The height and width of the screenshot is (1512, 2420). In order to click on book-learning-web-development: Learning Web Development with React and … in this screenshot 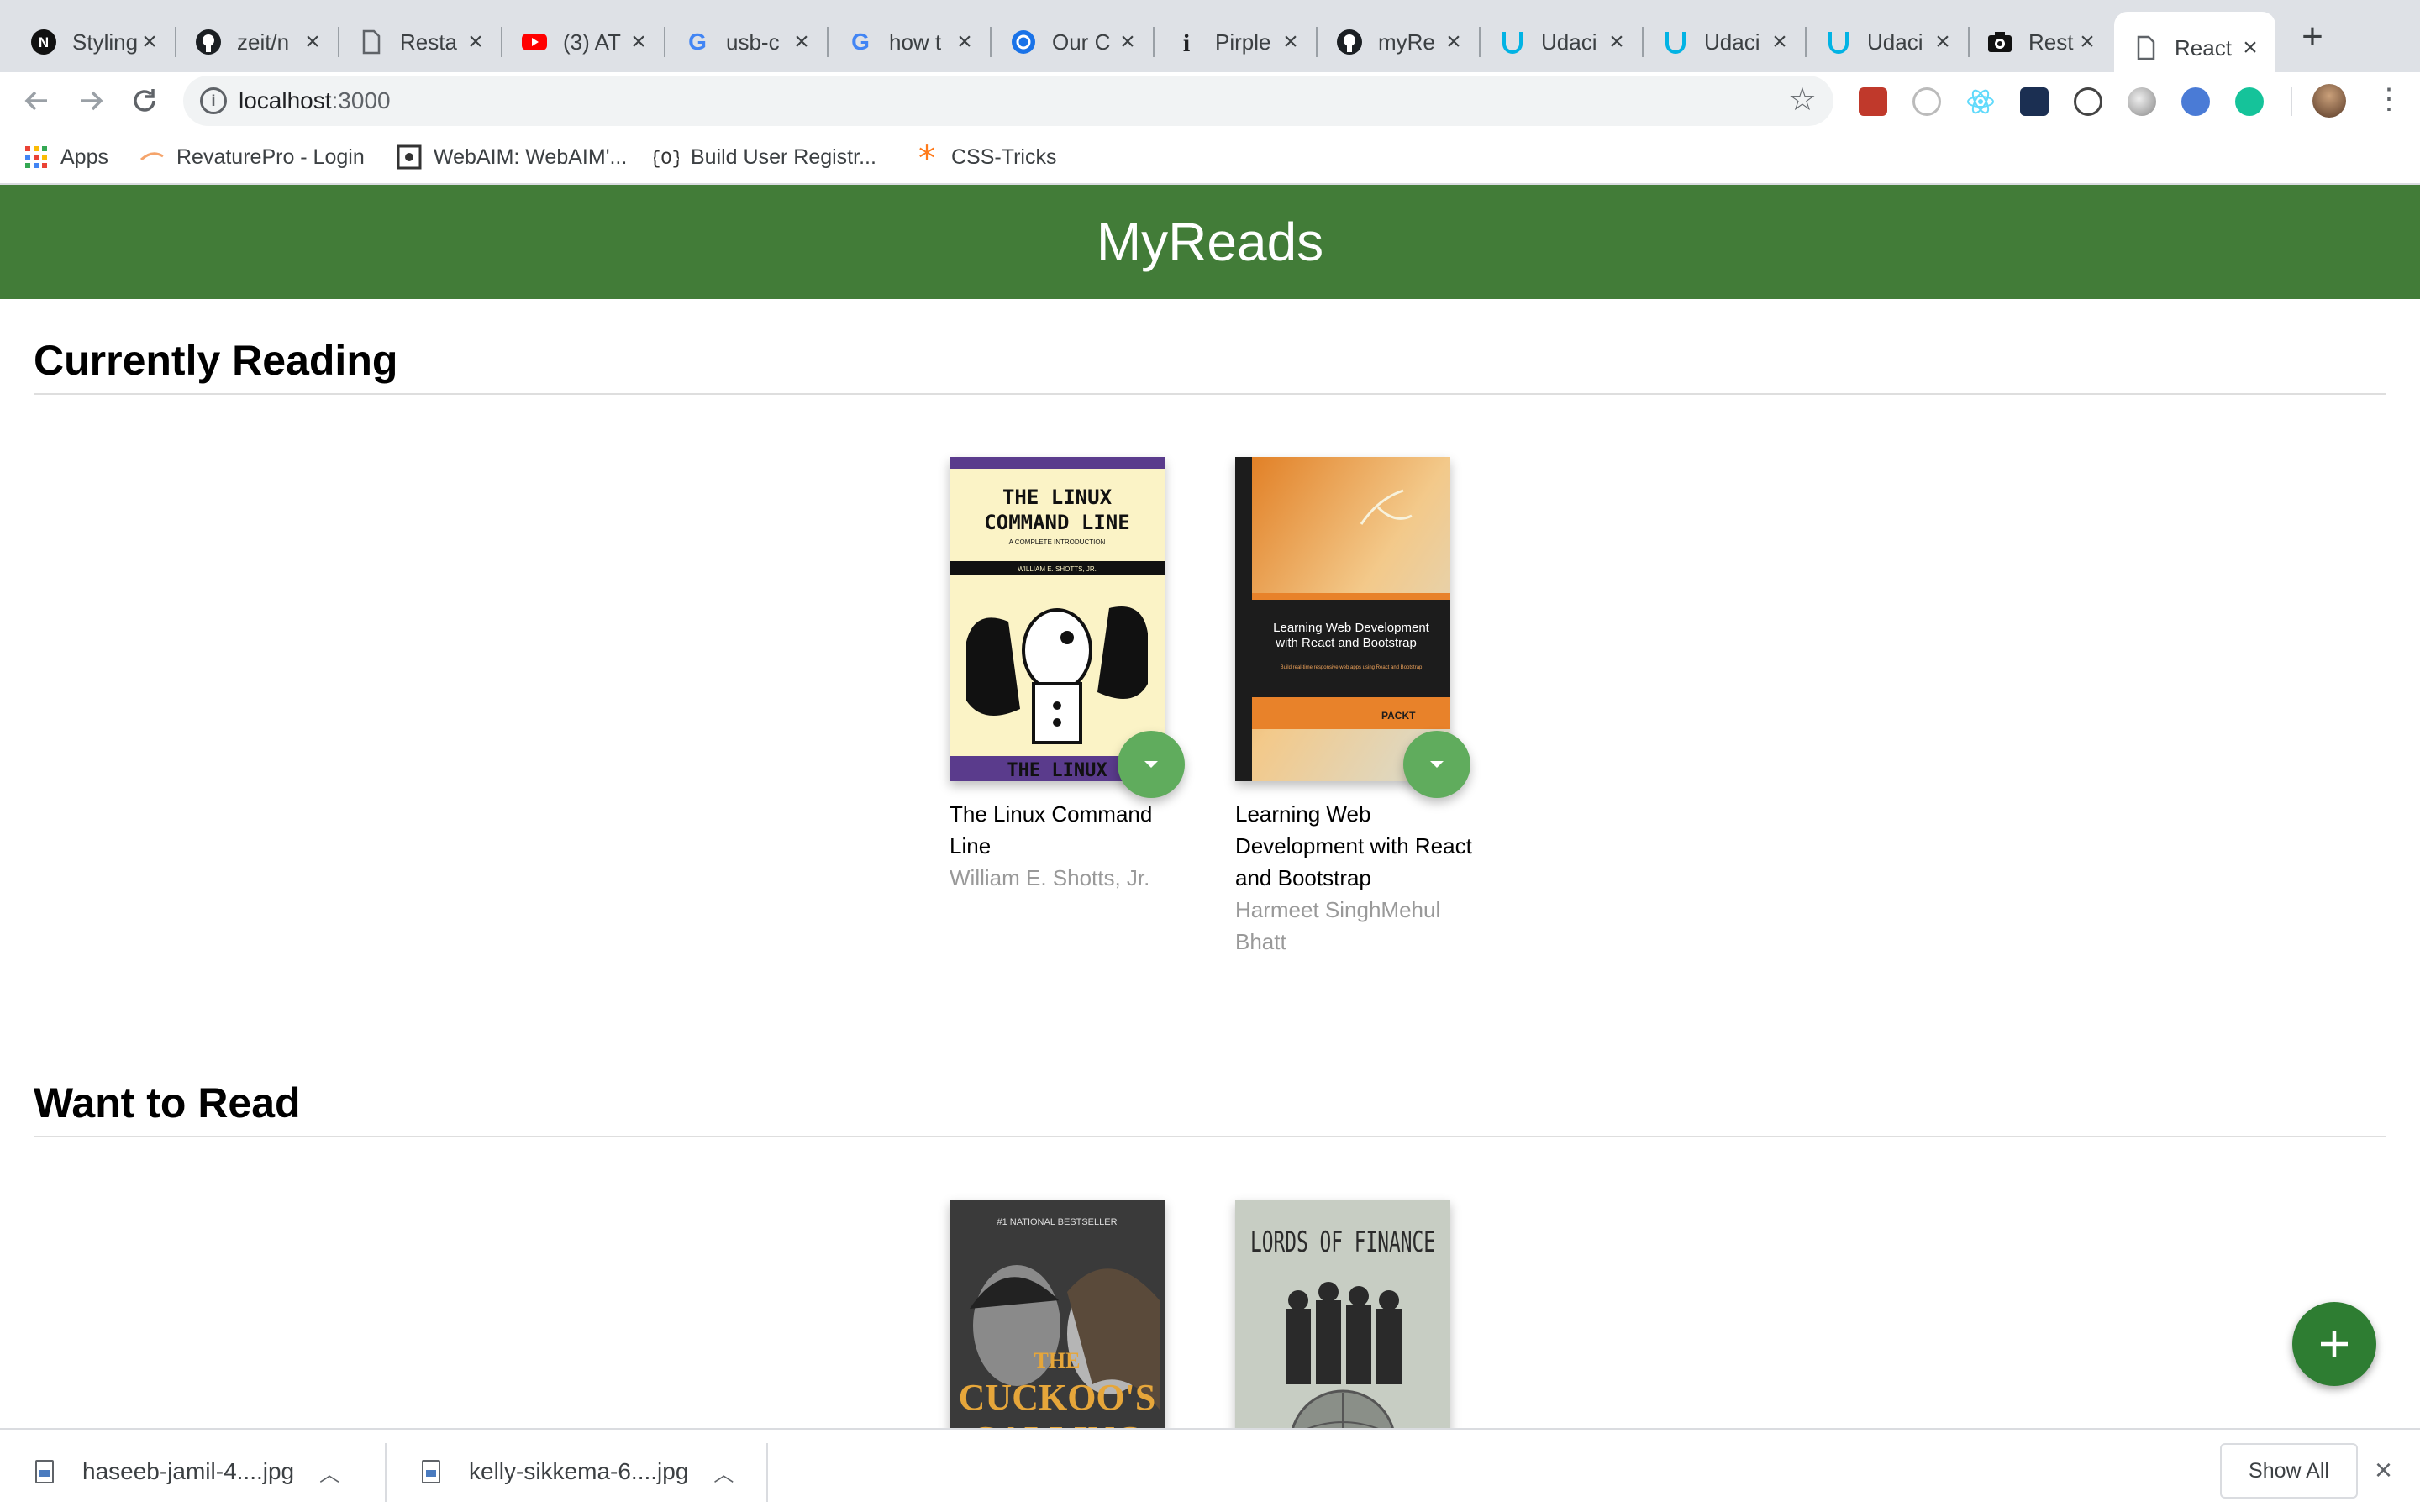, I will do `click(1361, 705)`.